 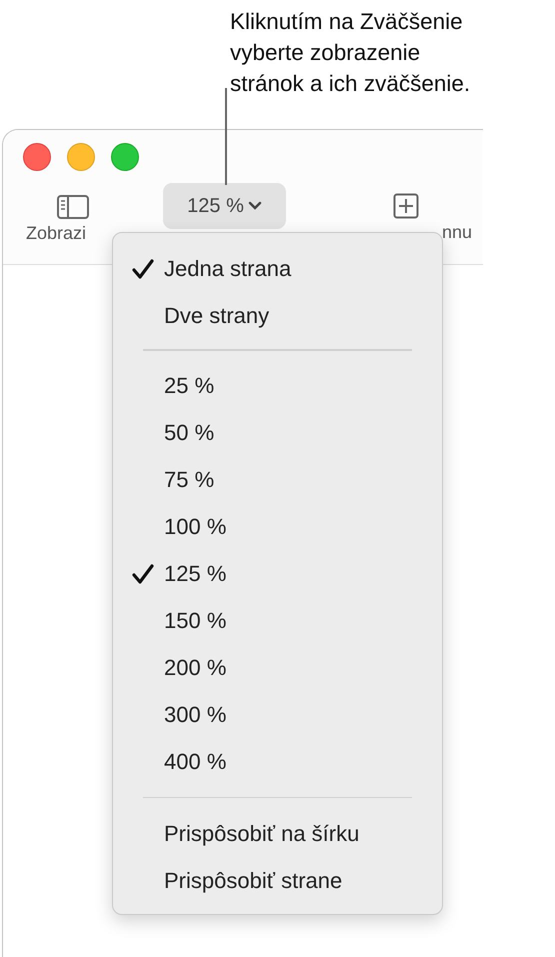 What do you see at coordinates (406, 206) in the screenshot?
I see `add-icon` at bounding box center [406, 206].